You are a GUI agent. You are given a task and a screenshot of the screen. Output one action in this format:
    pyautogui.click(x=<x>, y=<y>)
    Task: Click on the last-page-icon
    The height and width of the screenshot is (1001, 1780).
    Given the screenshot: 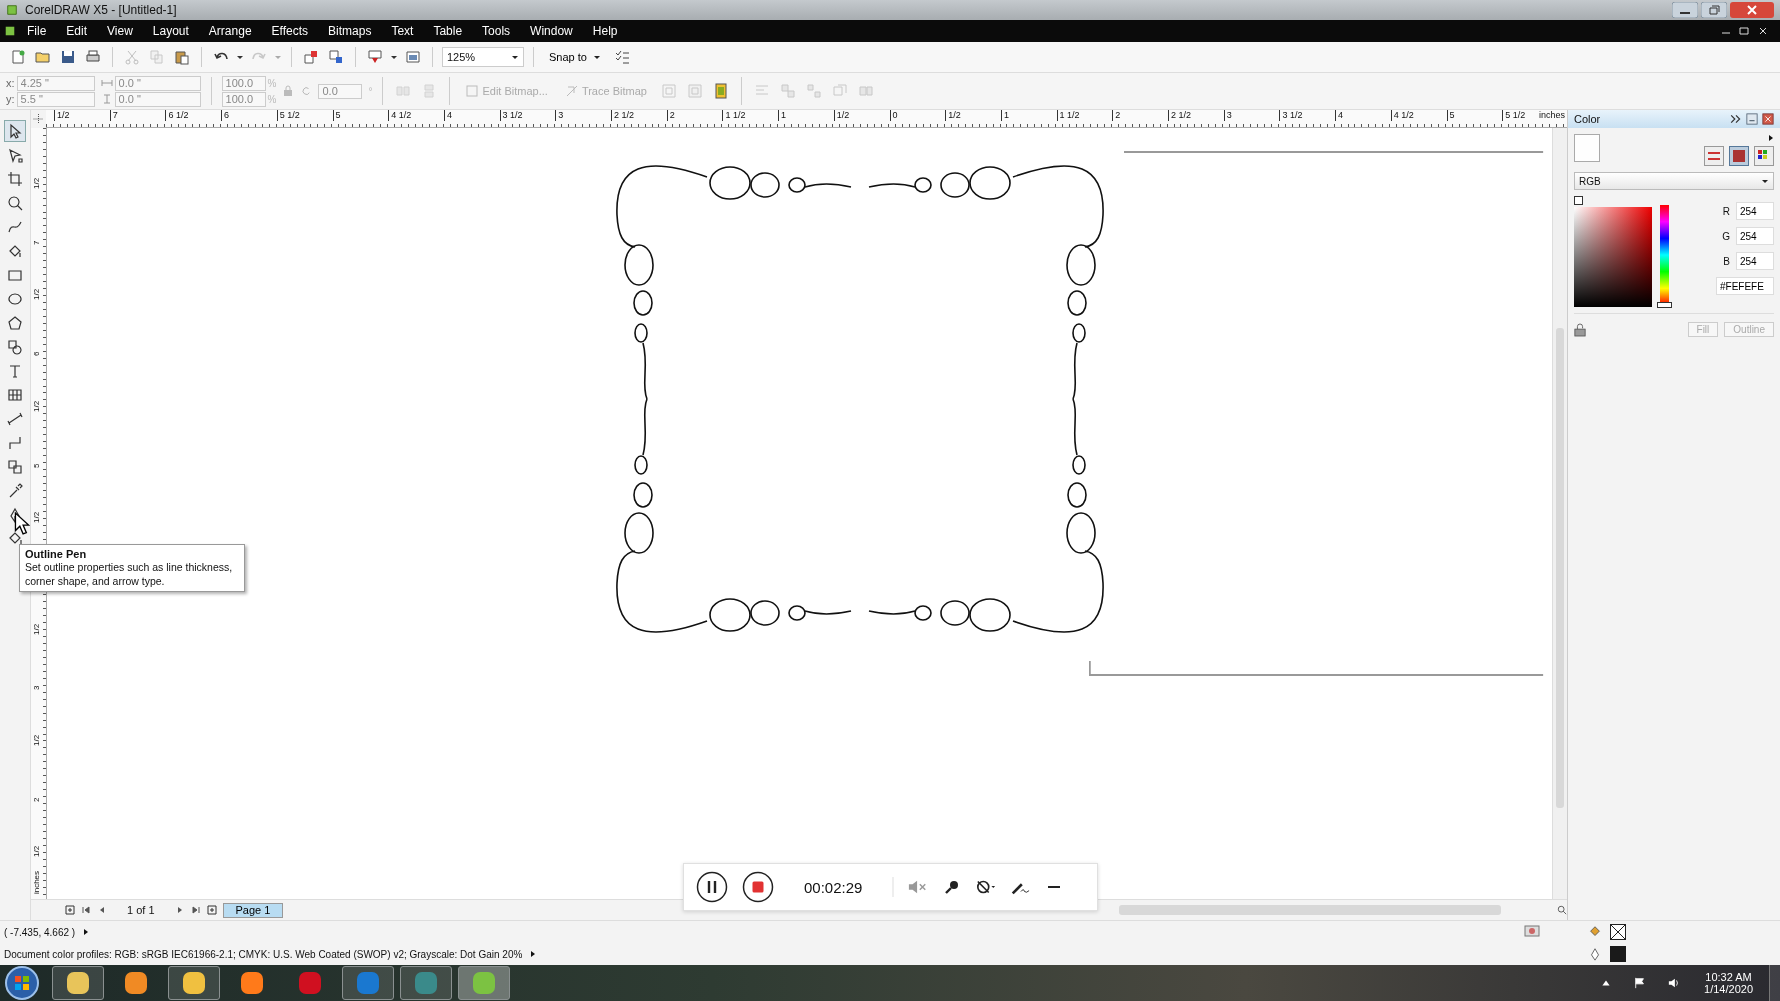 What is the action you would take?
    pyautogui.click(x=195, y=910)
    